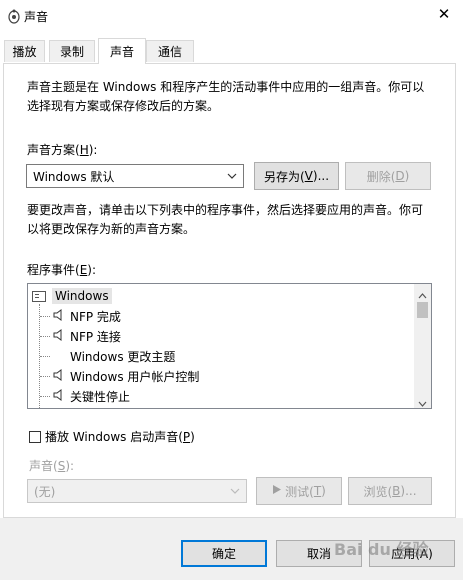 Image resolution: width=463 pixels, height=580 pixels. I want to click on tab-communications: 通信, so click(170, 51).